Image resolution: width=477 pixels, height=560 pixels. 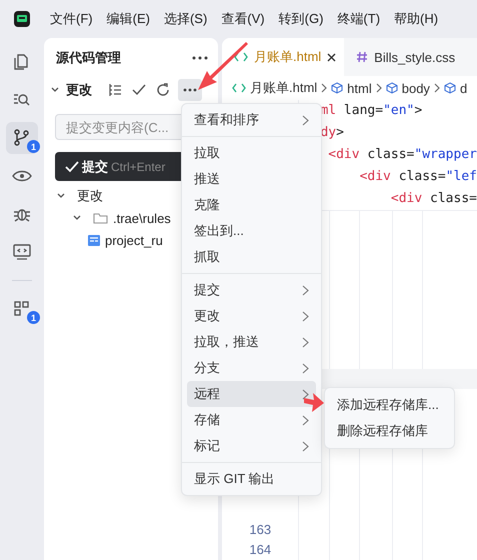 What do you see at coordinates (402, 155) in the screenshot?
I see `code-line: <div class="wrapper` at bounding box center [402, 155].